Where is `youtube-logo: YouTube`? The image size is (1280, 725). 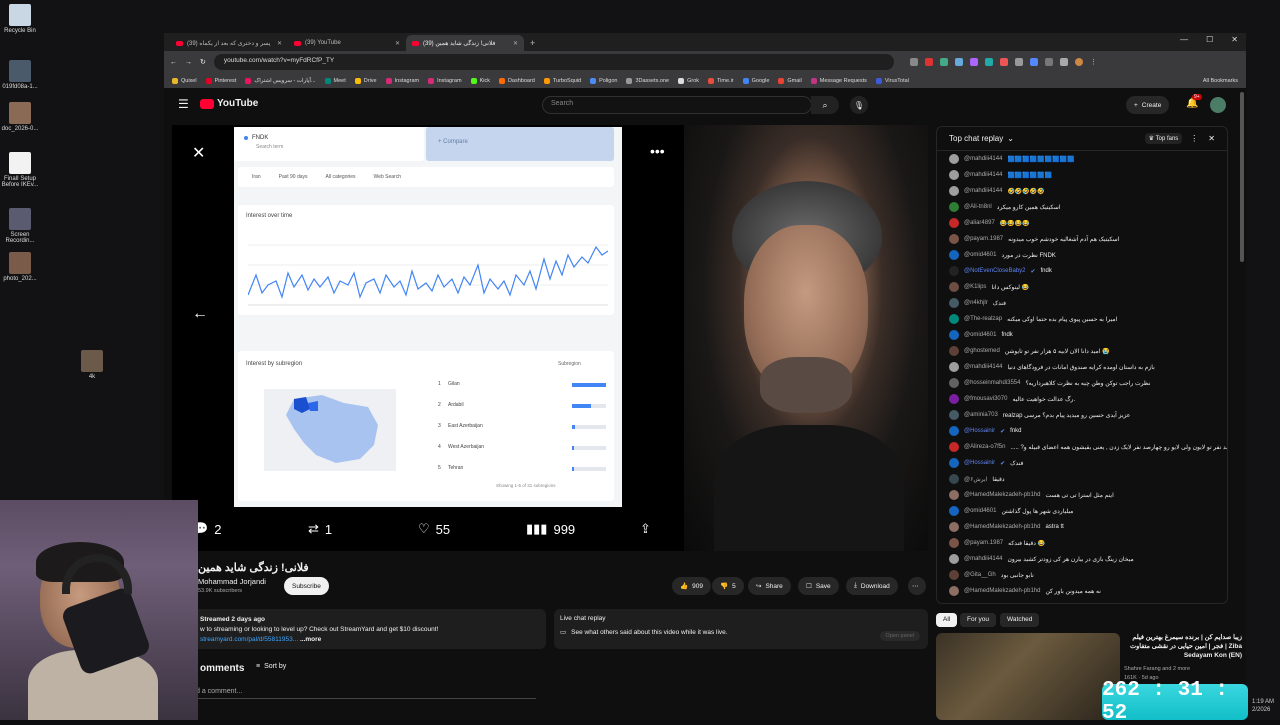 youtube-logo: YouTube is located at coordinates (229, 103).